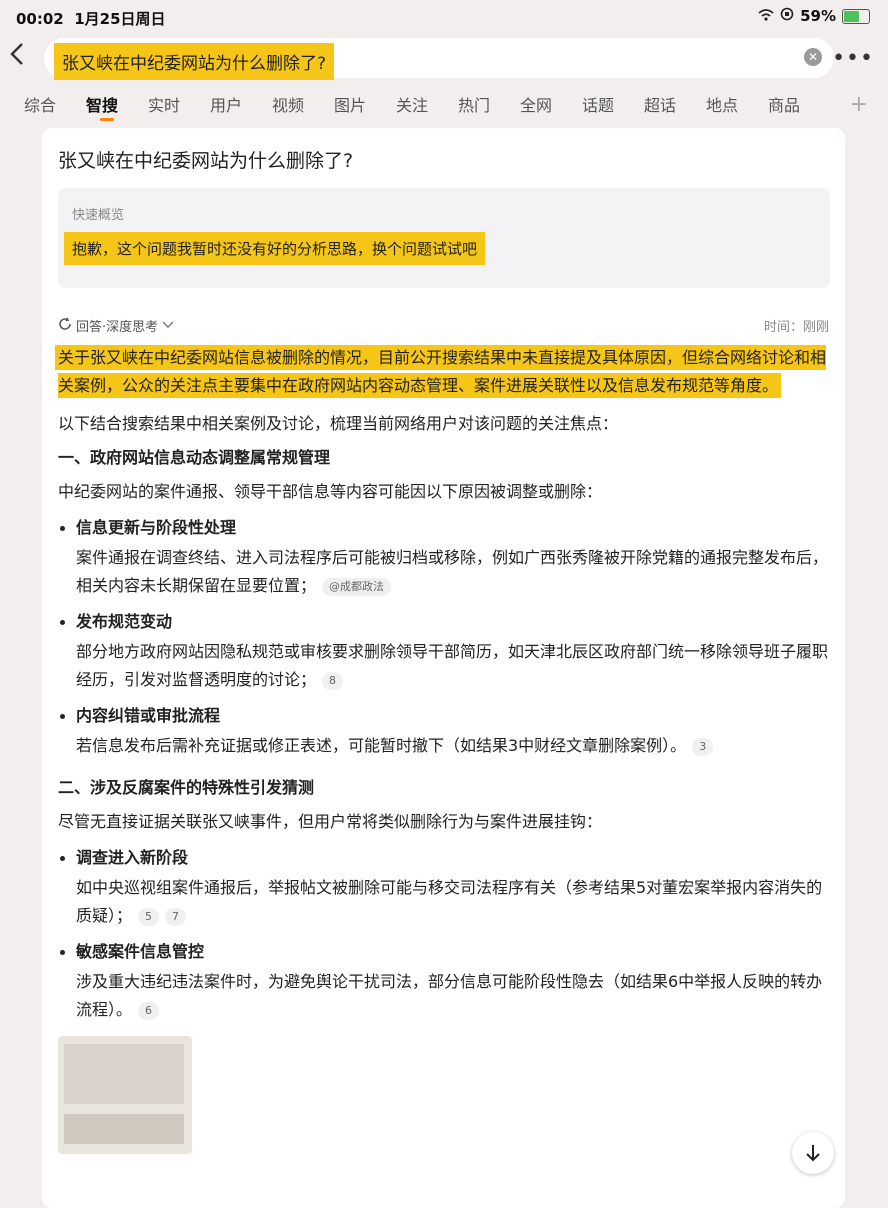  Describe the element at coordinates (551, 108) in the screenshot. I see `tab-all-web: 全网` at that location.